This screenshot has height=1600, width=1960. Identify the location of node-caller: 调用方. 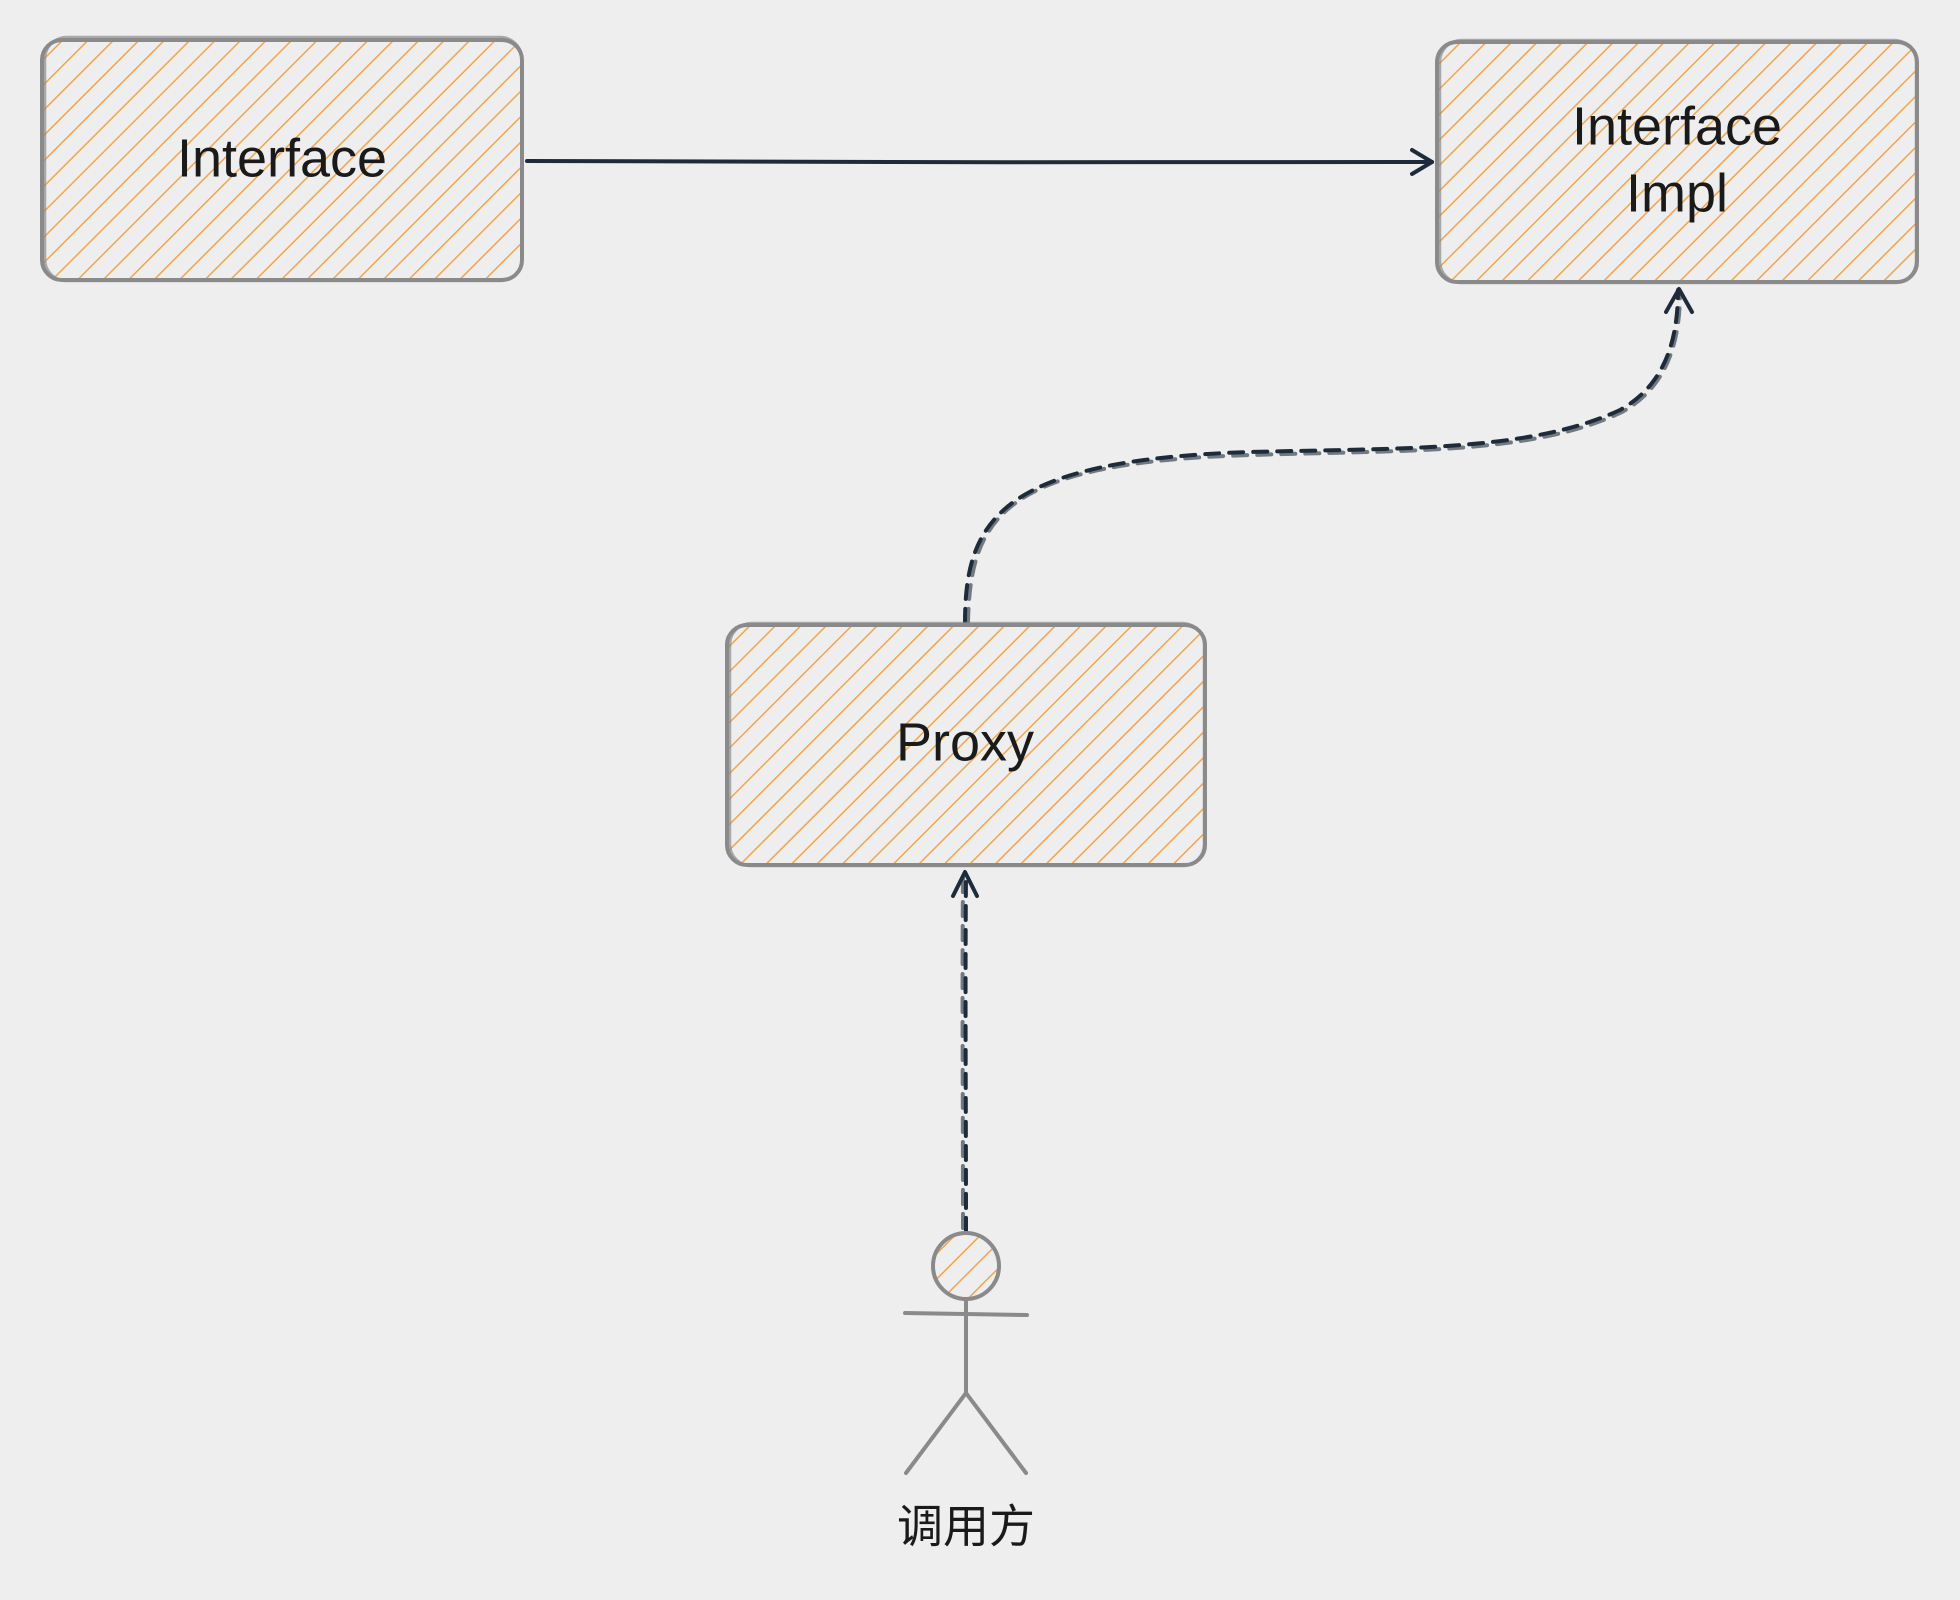
(966, 1392).